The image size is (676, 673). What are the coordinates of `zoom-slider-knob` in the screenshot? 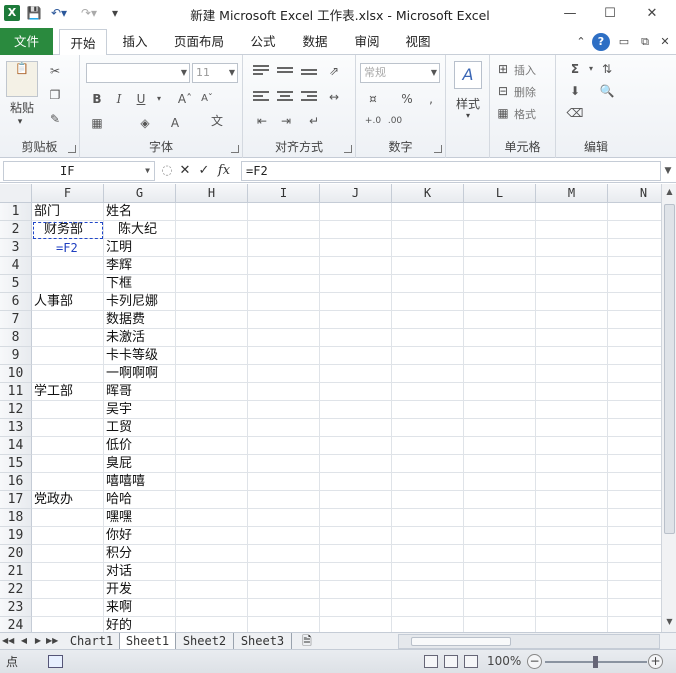 It's located at (595, 662).